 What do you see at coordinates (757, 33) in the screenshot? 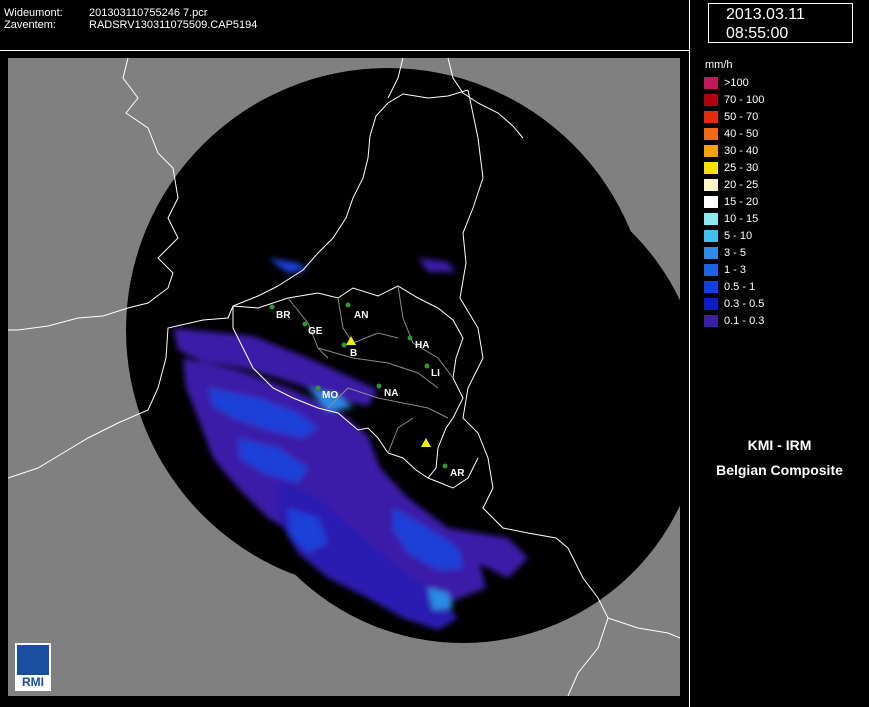
I see `time-text: 08:55:00` at bounding box center [757, 33].